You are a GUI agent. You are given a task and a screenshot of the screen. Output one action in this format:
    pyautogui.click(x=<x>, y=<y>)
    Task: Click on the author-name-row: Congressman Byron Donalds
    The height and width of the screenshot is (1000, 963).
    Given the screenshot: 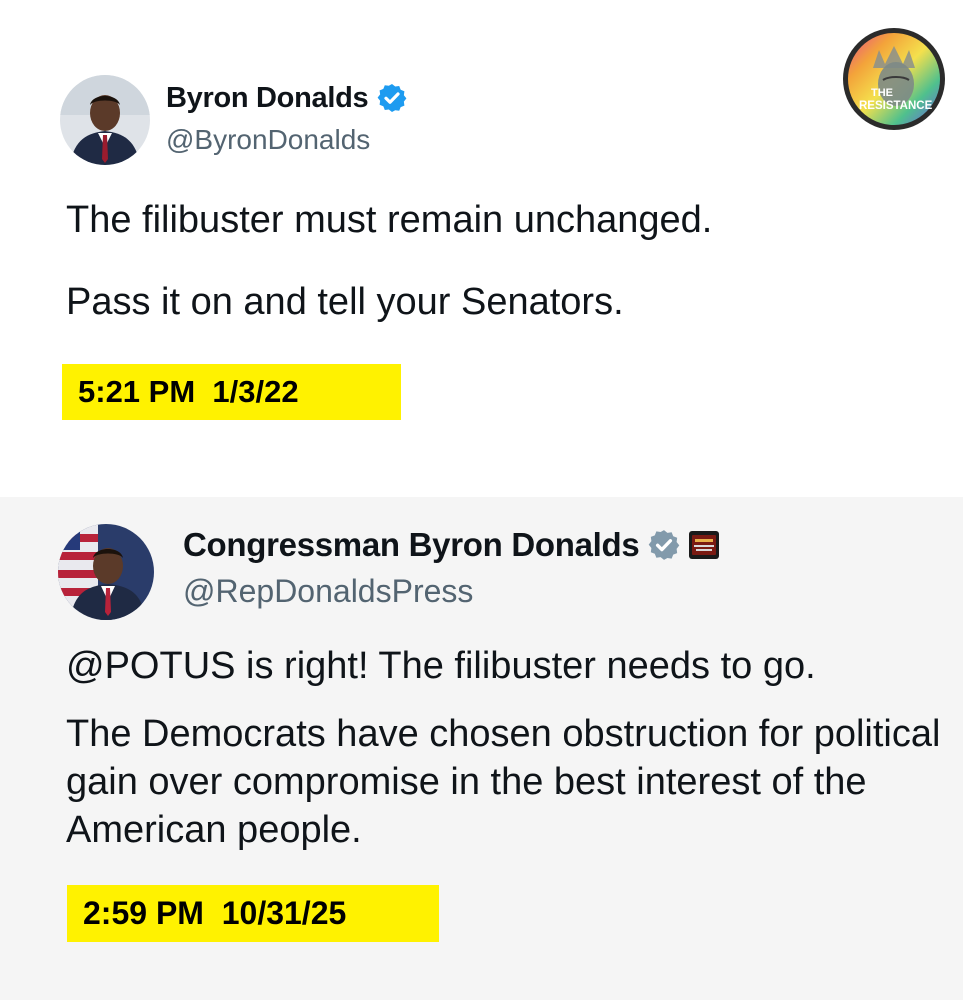 What is the action you would take?
    pyautogui.click(x=451, y=545)
    